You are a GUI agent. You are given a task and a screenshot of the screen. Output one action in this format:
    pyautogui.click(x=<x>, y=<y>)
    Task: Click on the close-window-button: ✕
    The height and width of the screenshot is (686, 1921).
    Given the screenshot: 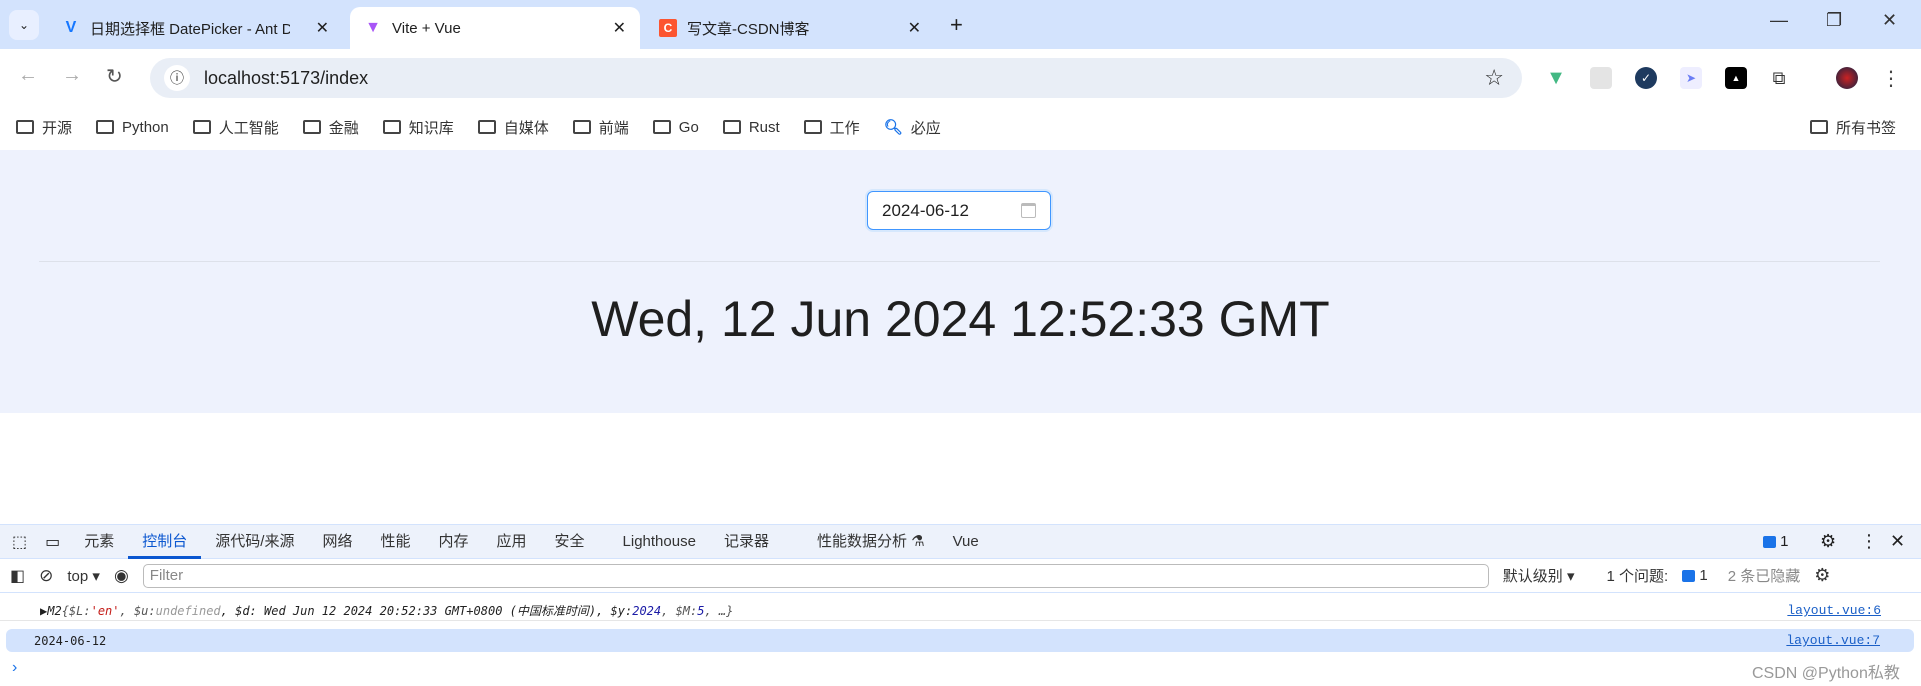 What is the action you would take?
    pyautogui.click(x=1889, y=20)
    